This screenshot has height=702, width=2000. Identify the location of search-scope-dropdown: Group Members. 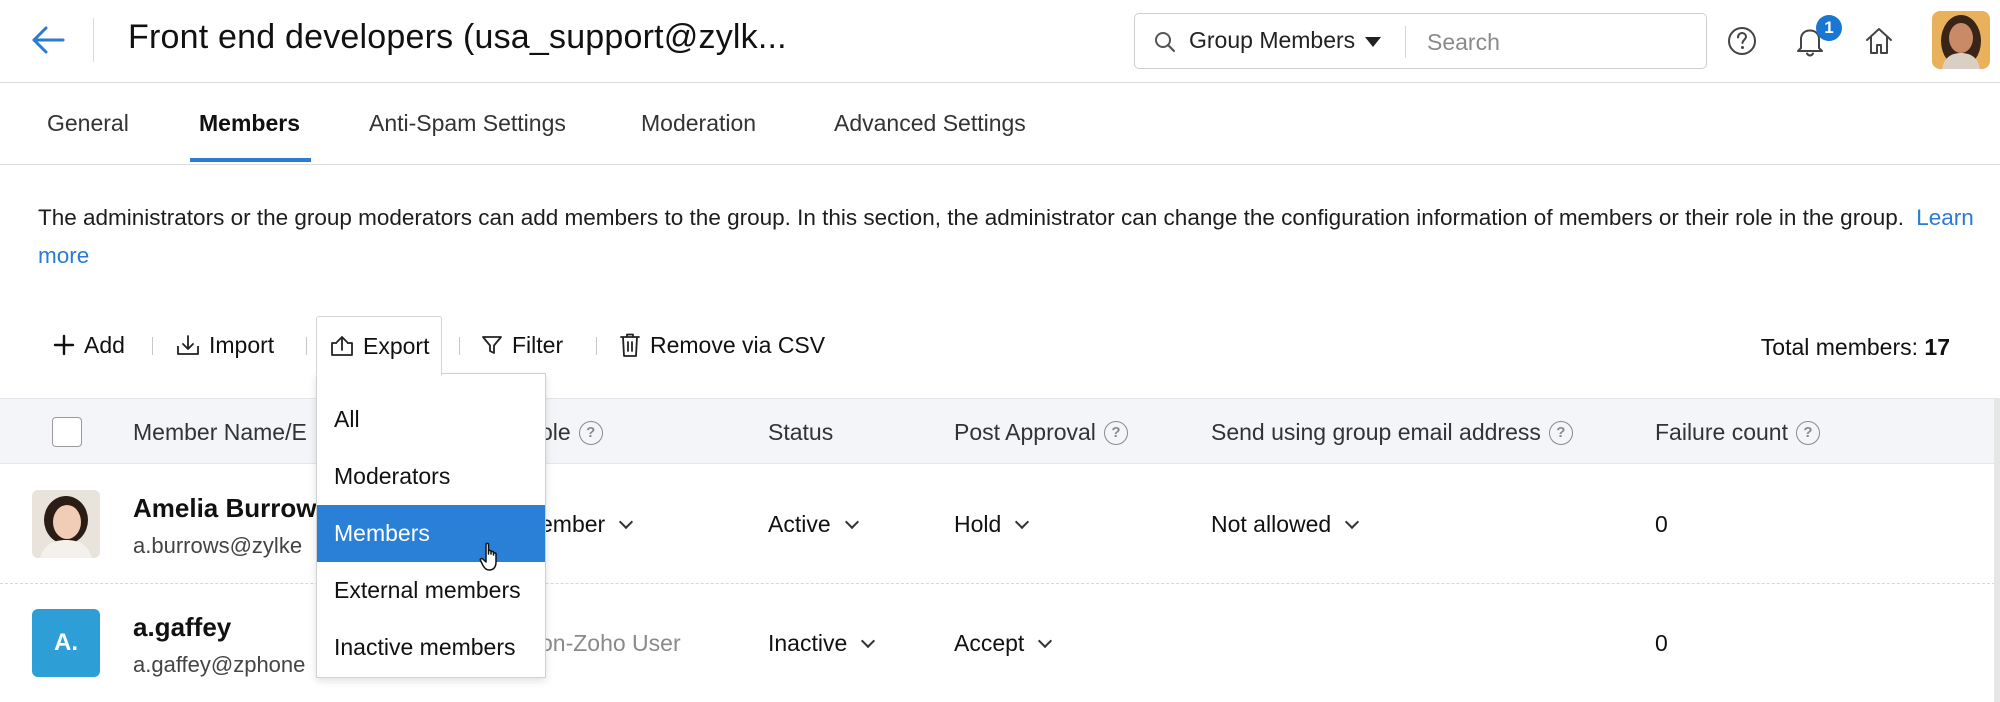
(1285, 40).